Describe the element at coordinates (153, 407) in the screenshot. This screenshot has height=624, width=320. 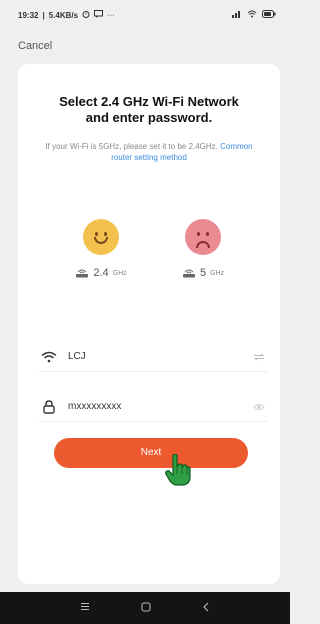
I see `password-field: mxxxxxxxxx` at that location.